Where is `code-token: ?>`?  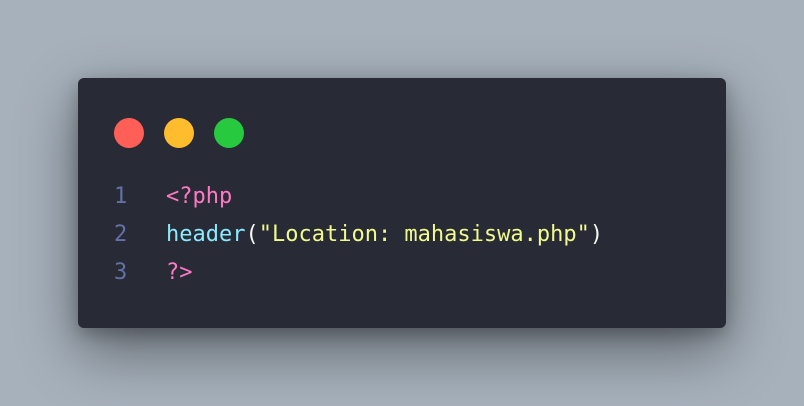 code-token: ?> is located at coordinates (179, 272).